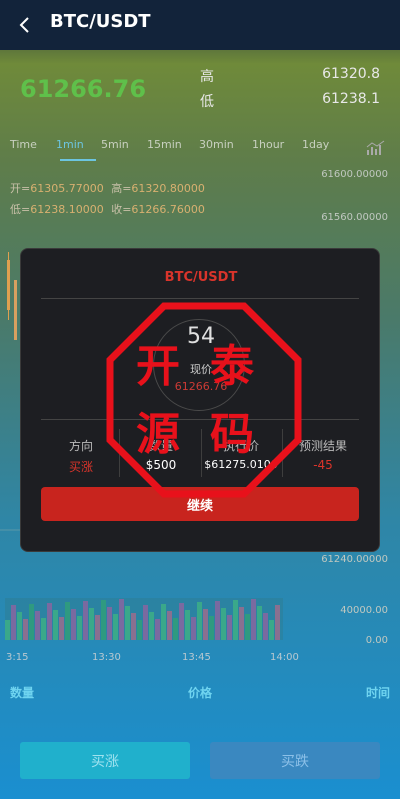 Image resolution: width=400 pixels, height=799 pixels. What do you see at coordinates (204, 400) in the screenshot?
I see `watermark-stamp: 开 泰 源 码` at bounding box center [204, 400].